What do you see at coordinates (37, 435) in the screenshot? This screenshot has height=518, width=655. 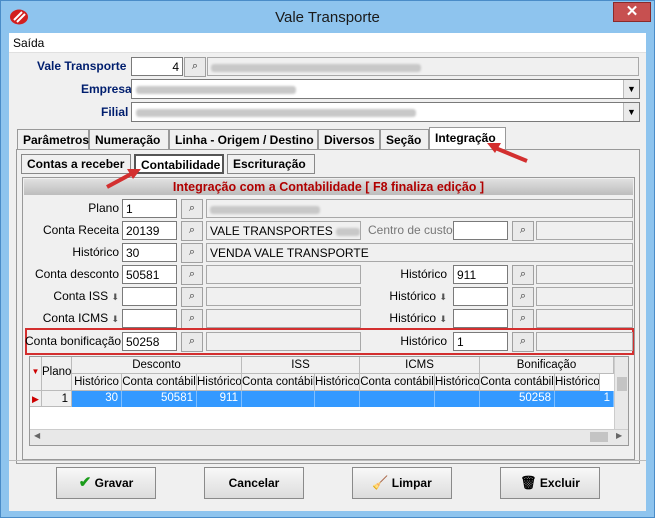 I see `scroll-left-icon: ◀` at bounding box center [37, 435].